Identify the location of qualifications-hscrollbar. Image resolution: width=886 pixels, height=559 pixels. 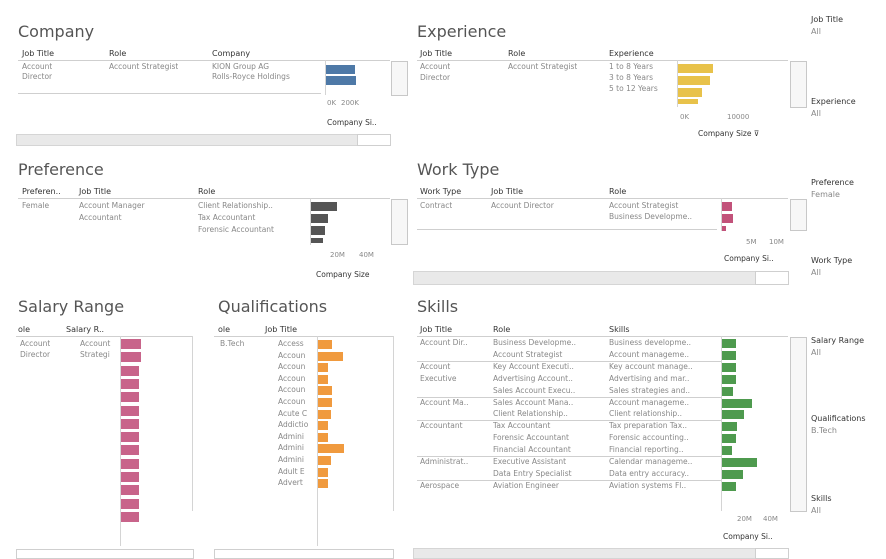
(304, 554).